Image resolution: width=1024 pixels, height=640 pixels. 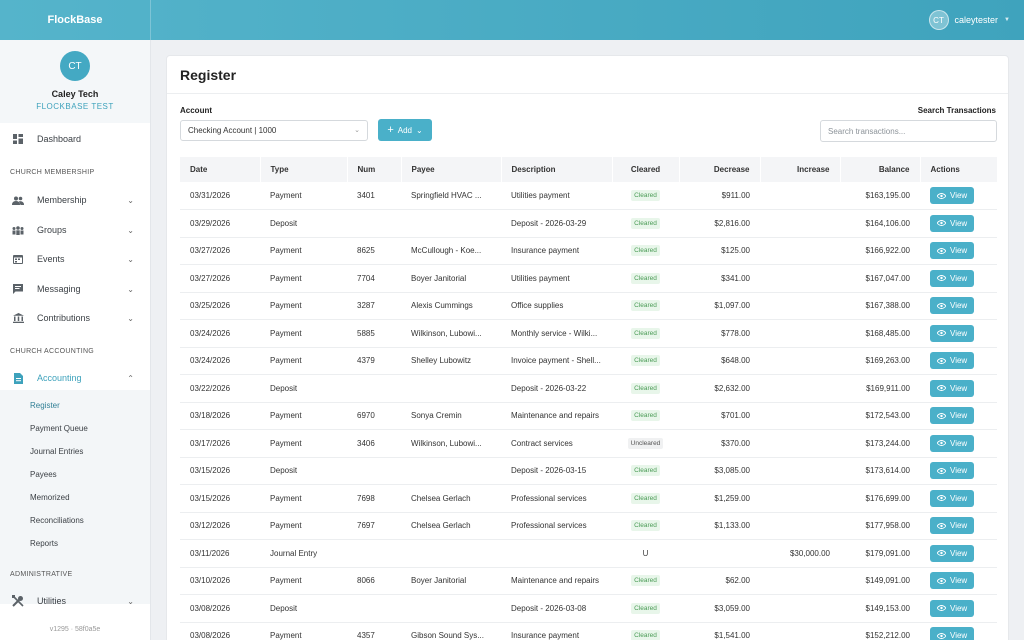 I want to click on col-cleared: Cleared, so click(x=646, y=169).